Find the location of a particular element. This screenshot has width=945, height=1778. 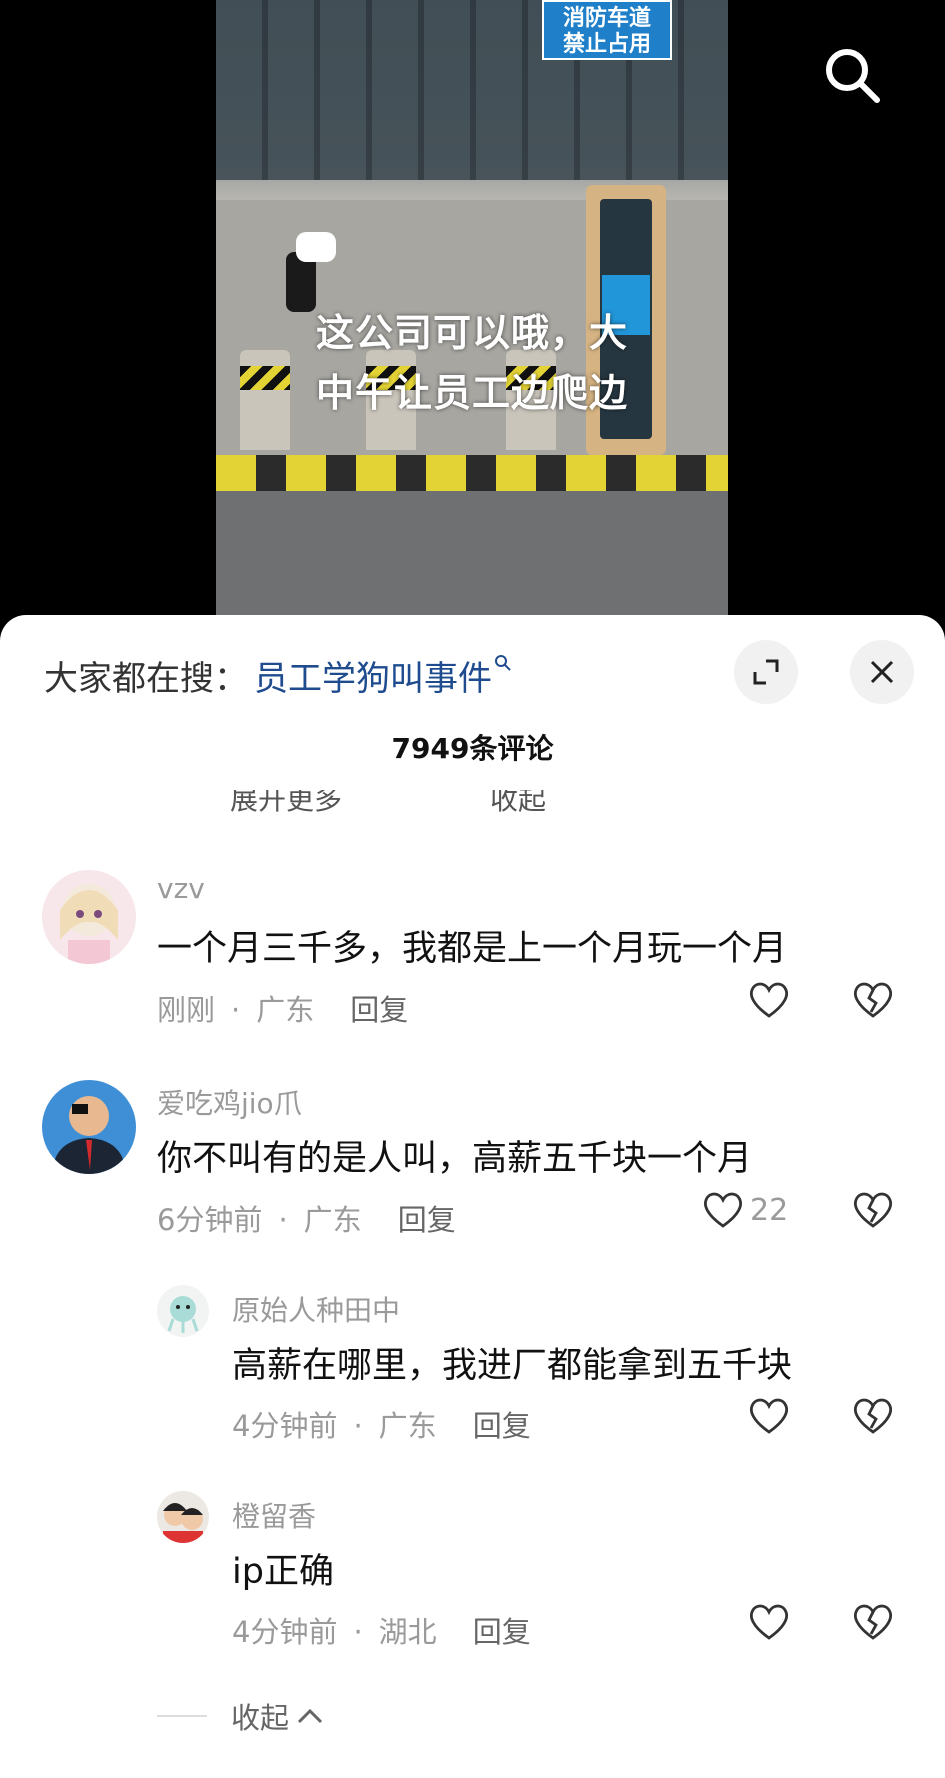

sign-line-1: 消防车道 is located at coordinates (606, 18).